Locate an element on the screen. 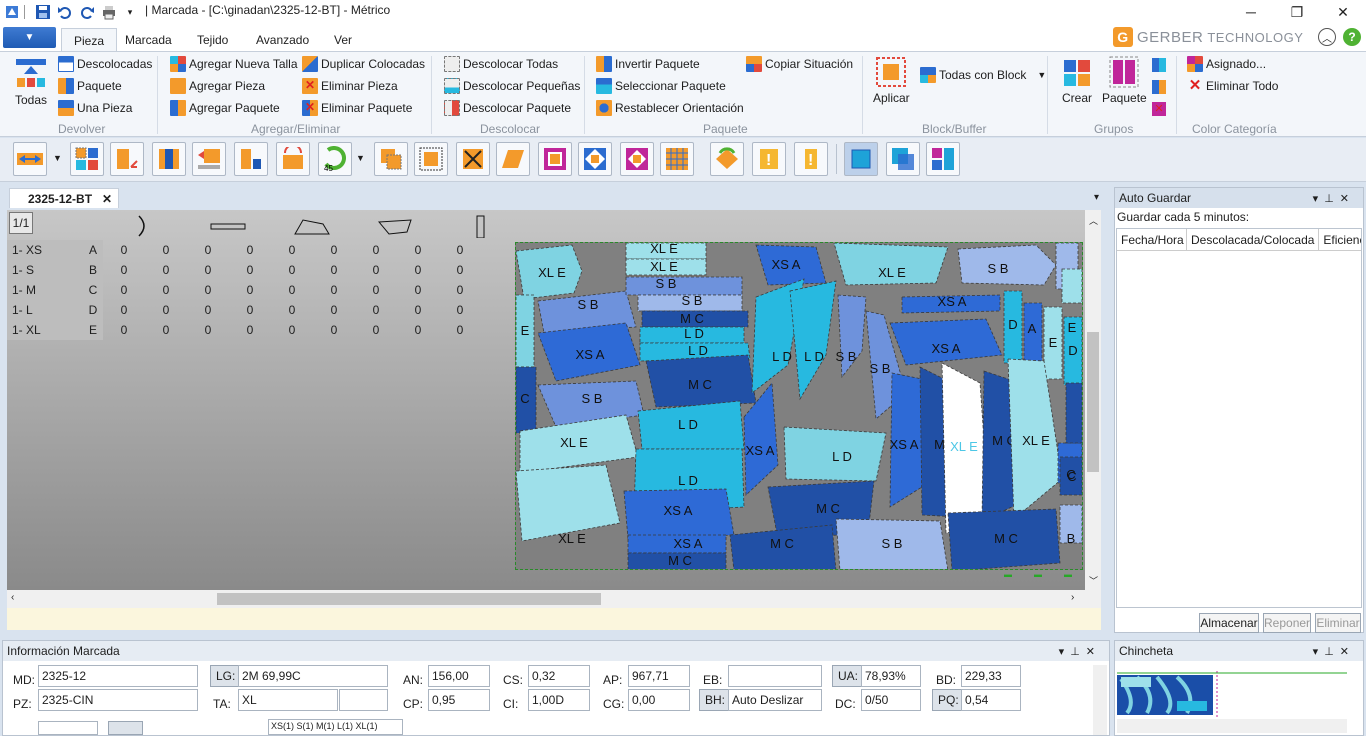  ap-field: 967,71 is located at coordinates (659, 676).